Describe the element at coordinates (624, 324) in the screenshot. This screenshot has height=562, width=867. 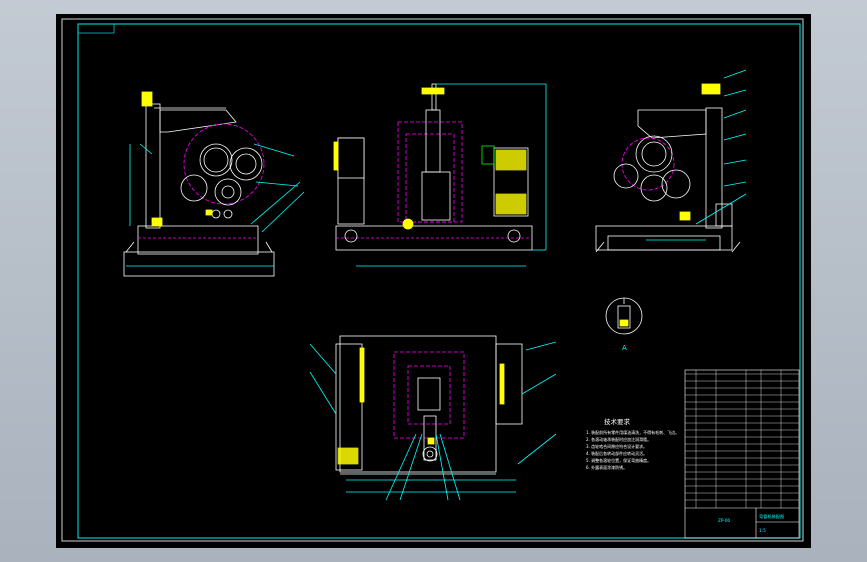
I see `detail-view: A` at that location.